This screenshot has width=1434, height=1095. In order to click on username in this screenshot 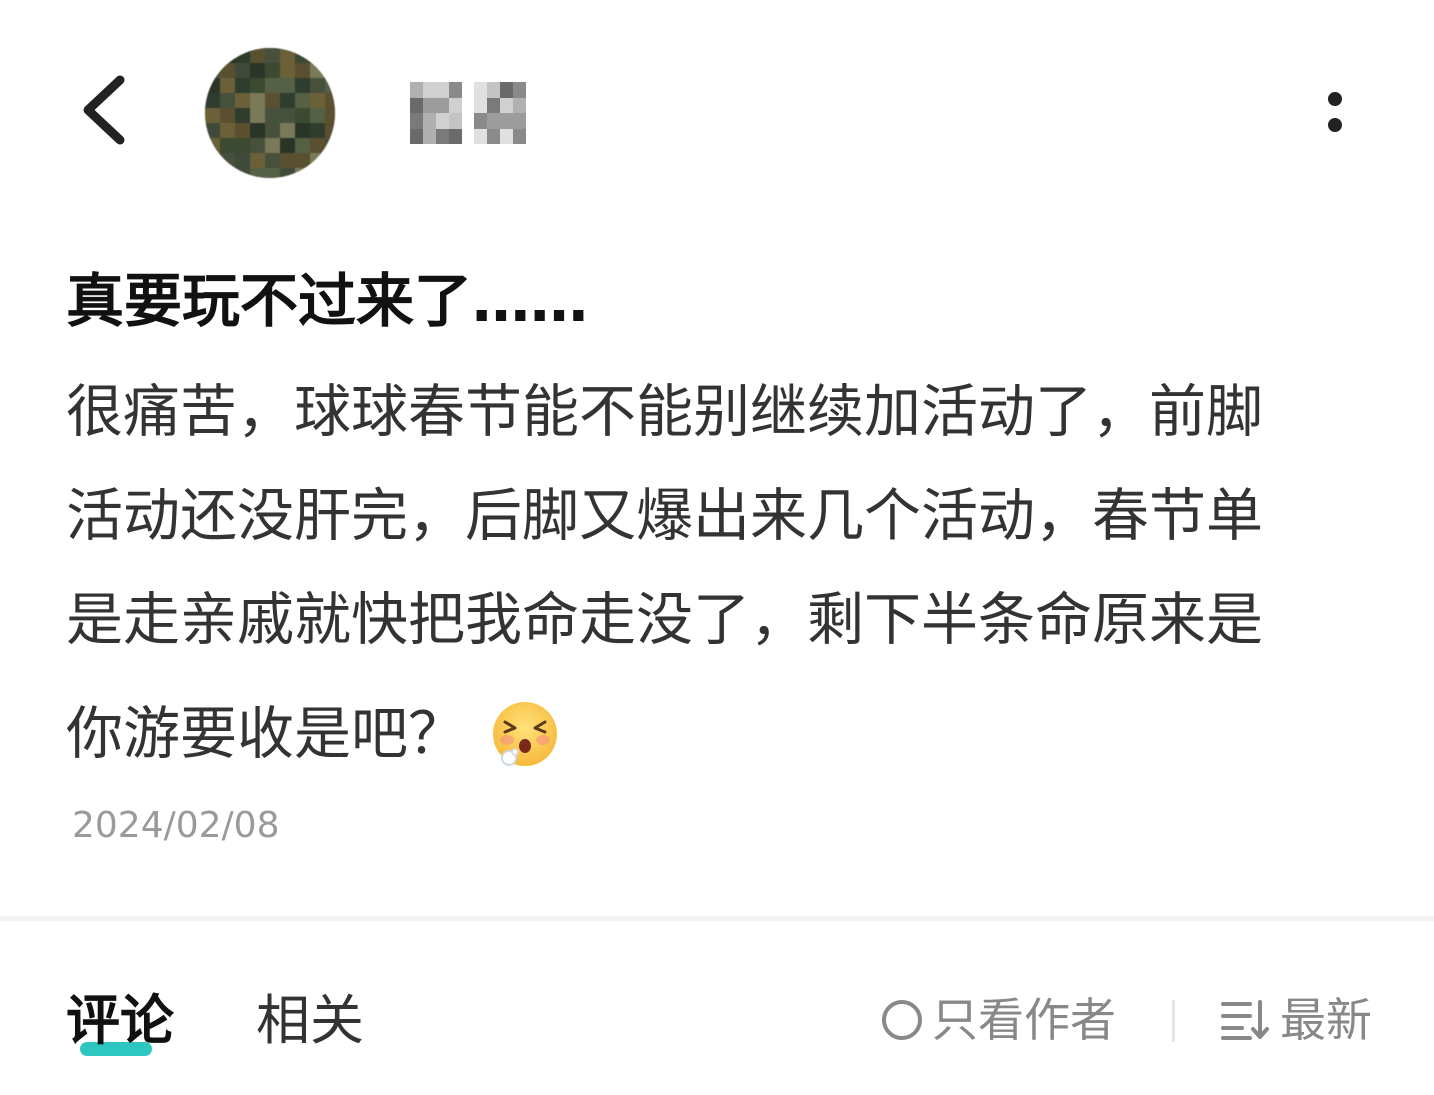, I will do `click(468, 113)`.